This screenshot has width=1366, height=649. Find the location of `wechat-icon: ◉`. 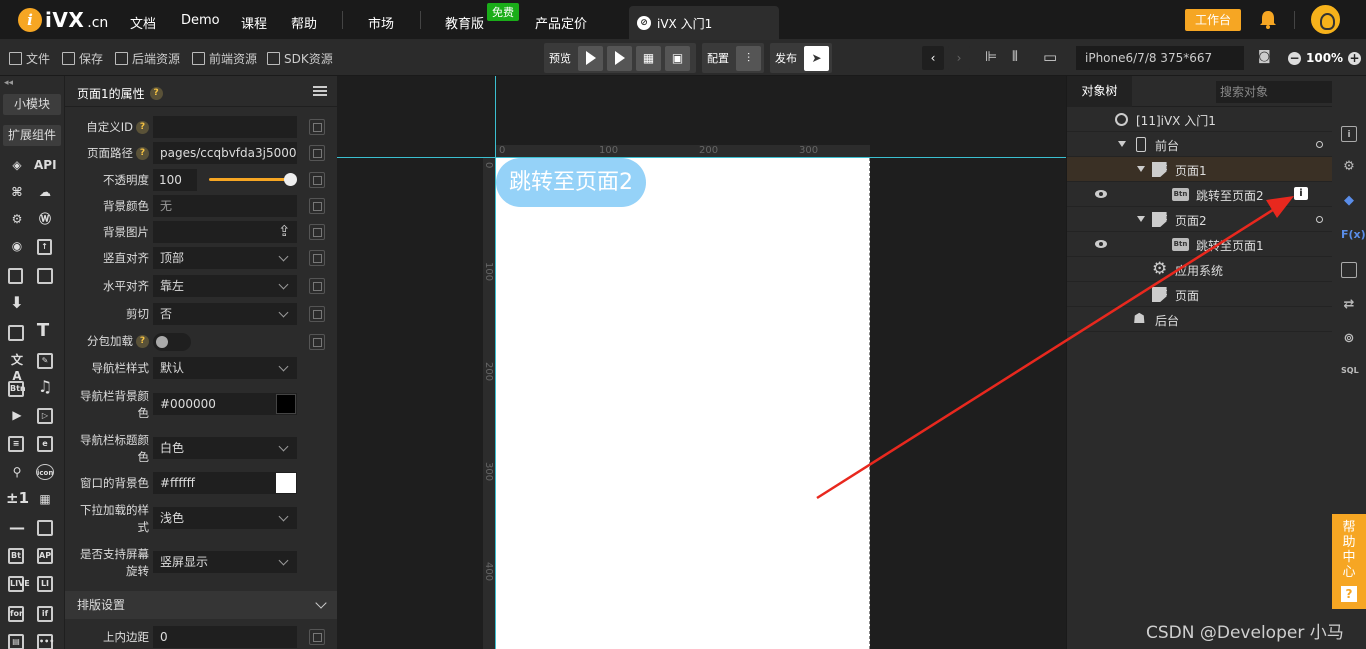

wechat-icon: ◉ is located at coordinates (17, 246).